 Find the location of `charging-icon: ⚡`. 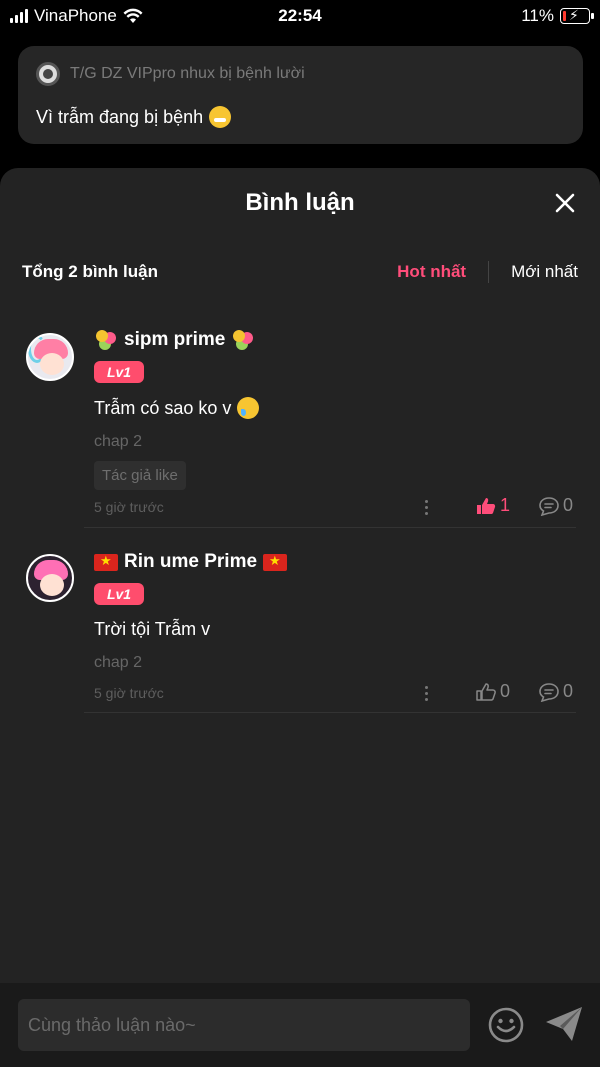

charging-icon: ⚡ is located at coordinates (574, 15).